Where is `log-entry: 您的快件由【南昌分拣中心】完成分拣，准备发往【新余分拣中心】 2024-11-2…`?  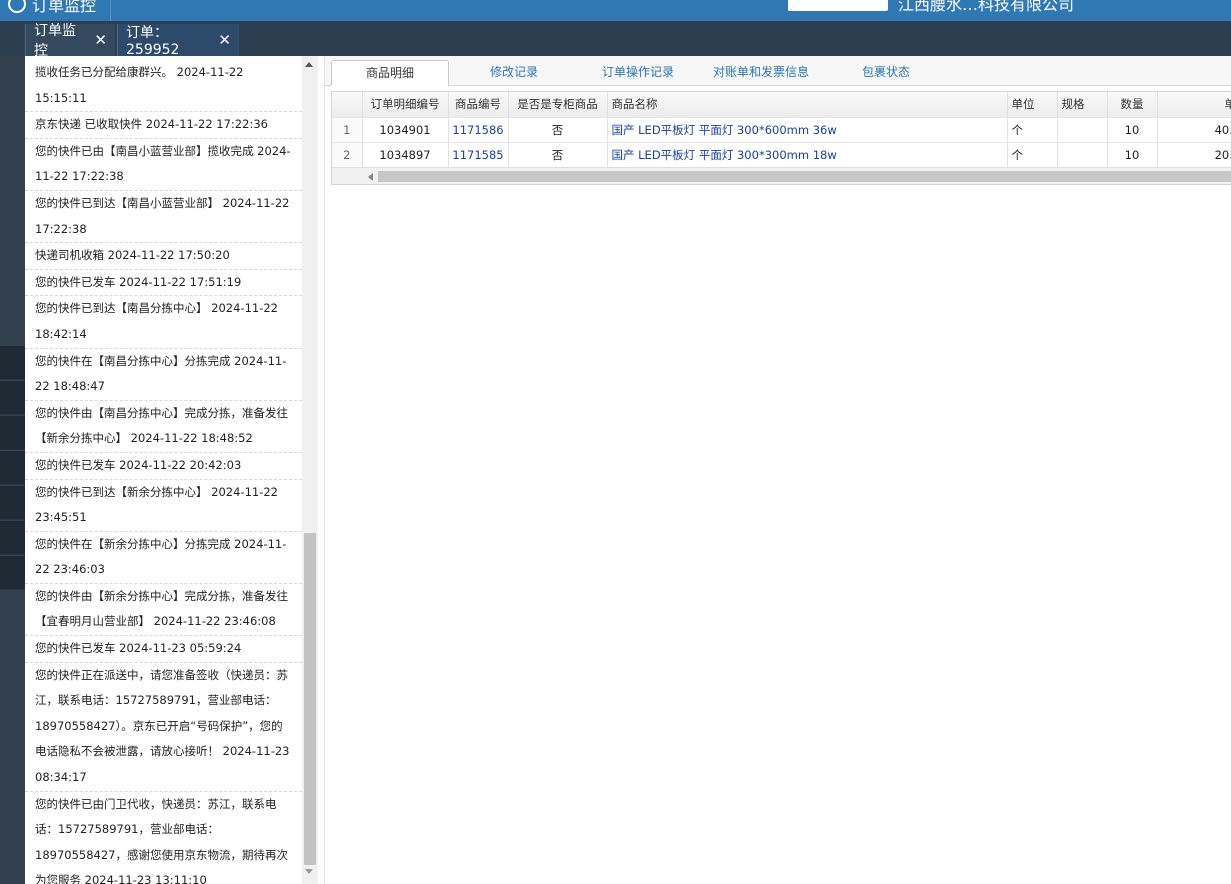
log-entry: 您的快件由【南昌分拣中心】完成分拣，准备发往【新余分拣中心】 2024-11-2… is located at coordinates (163, 427).